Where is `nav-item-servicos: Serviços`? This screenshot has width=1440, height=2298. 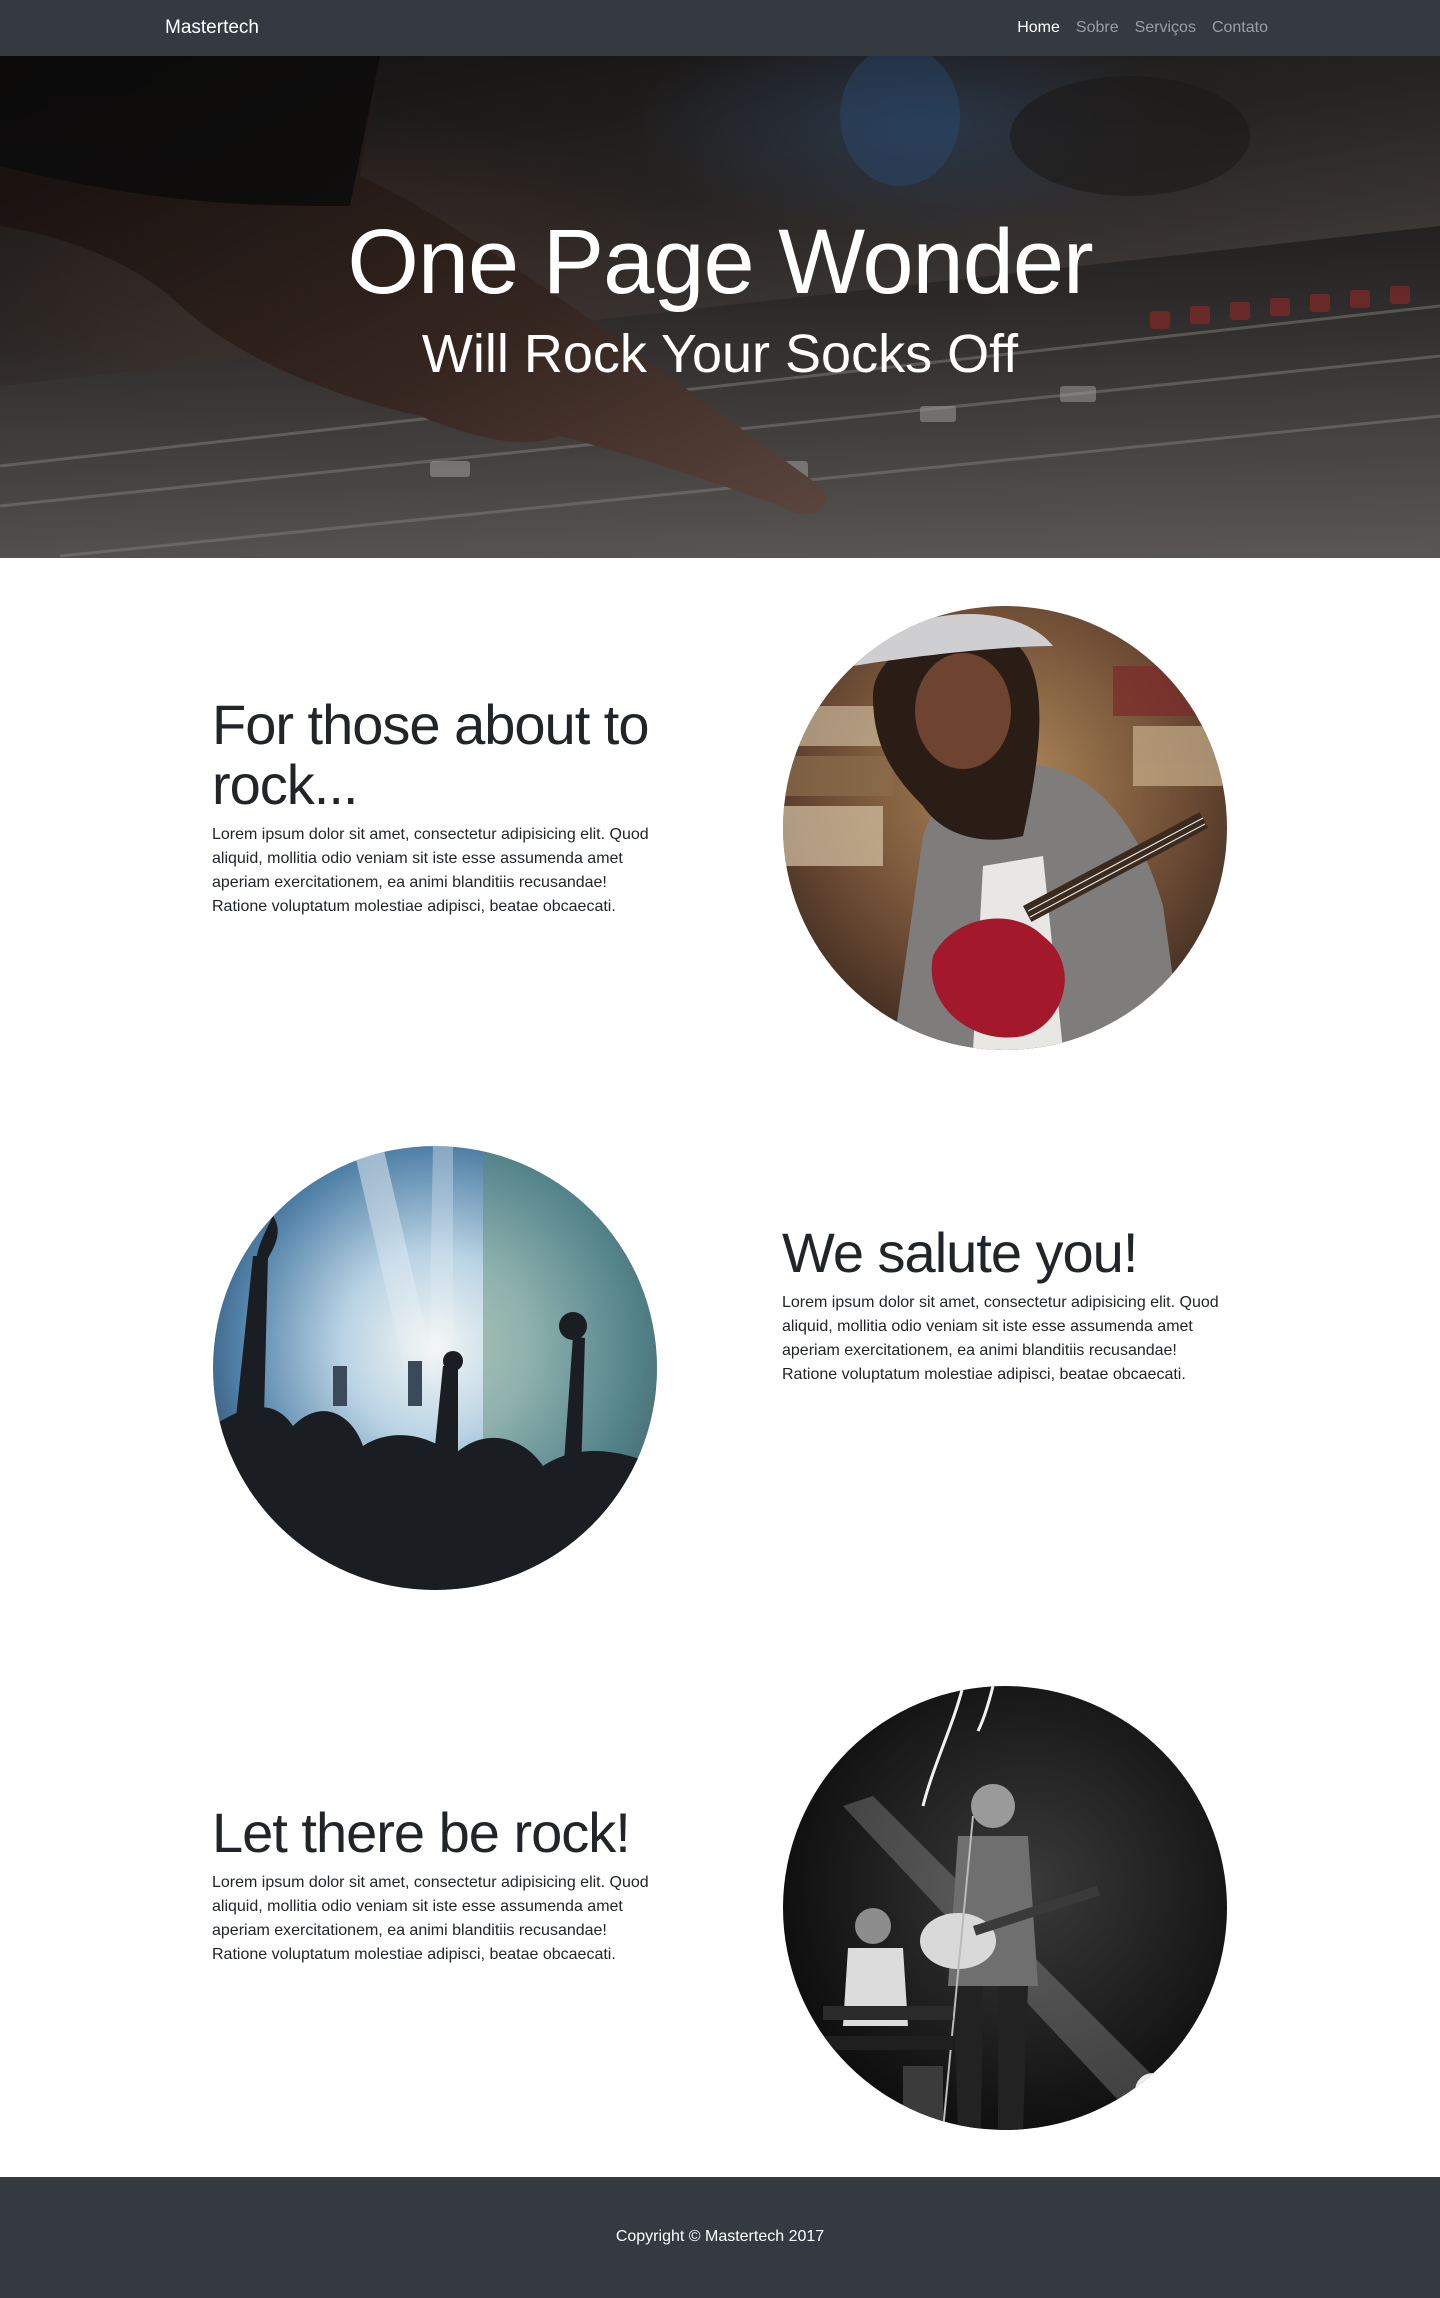
nav-item-servicos: Serviços is located at coordinates (1165, 28).